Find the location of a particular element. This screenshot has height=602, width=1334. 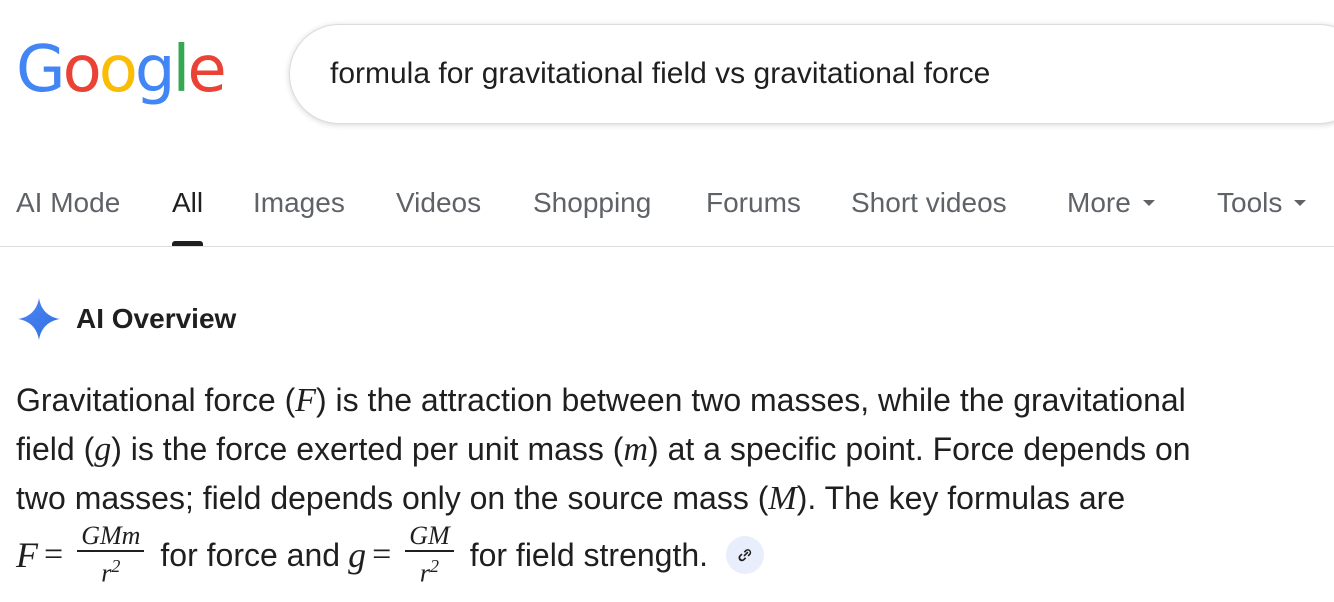

tabs-divider is located at coordinates (667, 246).